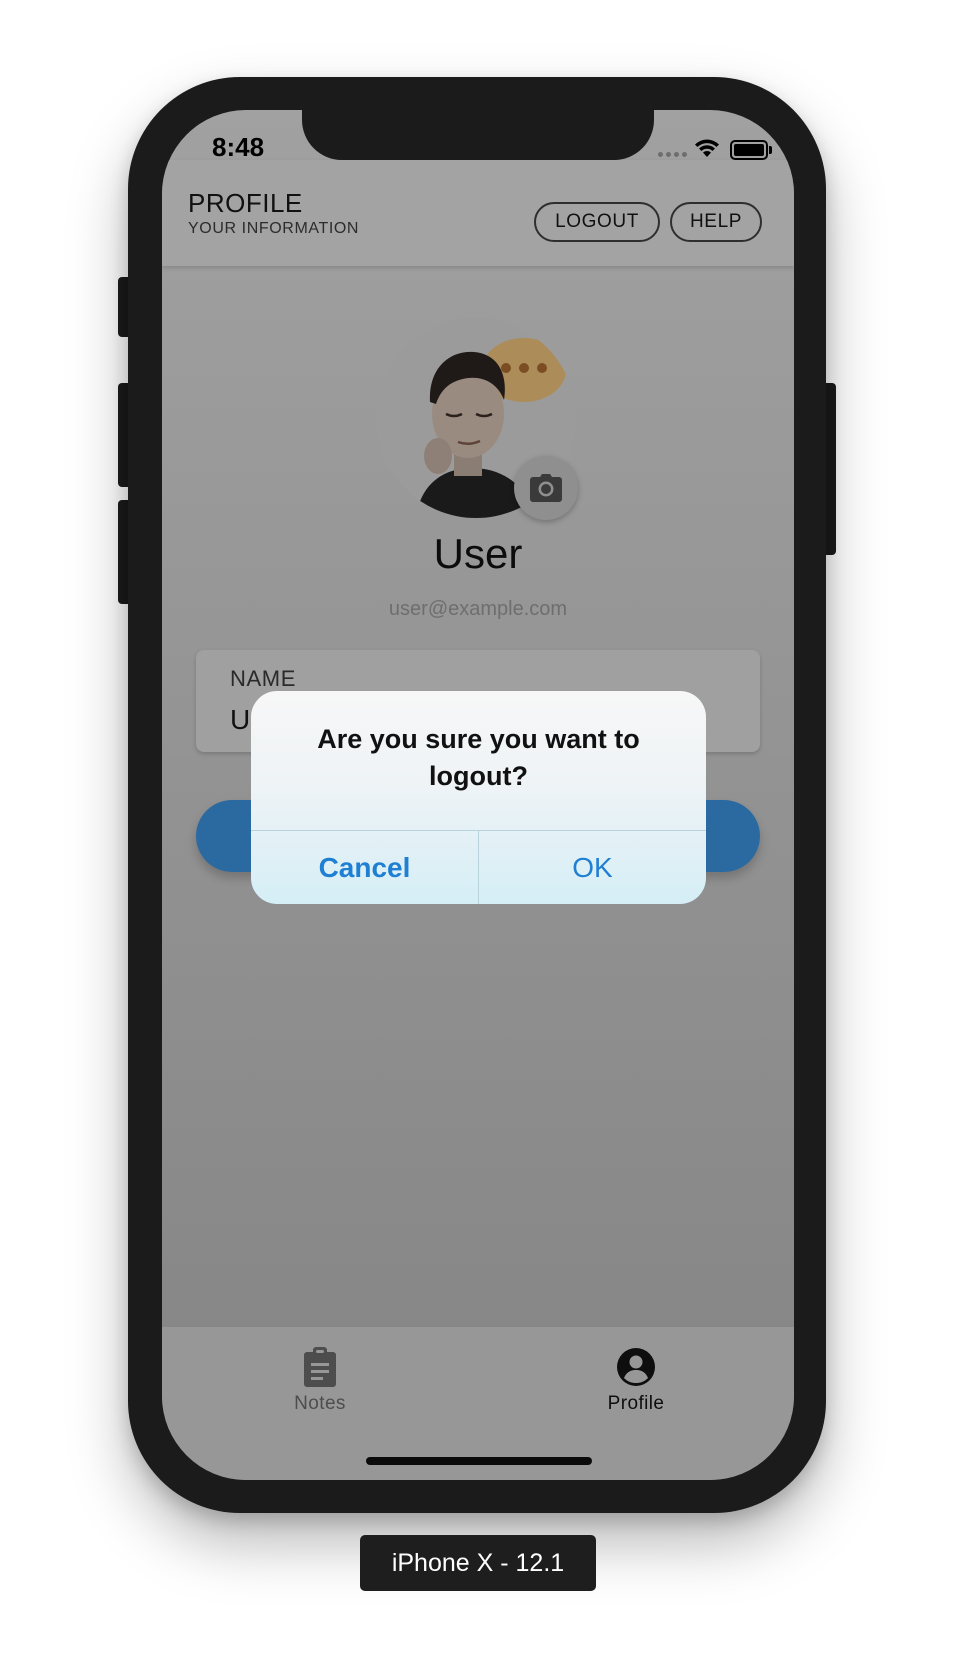 This screenshot has height=1662, width=956. What do you see at coordinates (751, 150) in the screenshot?
I see `battery-icon` at bounding box center [751, 150].